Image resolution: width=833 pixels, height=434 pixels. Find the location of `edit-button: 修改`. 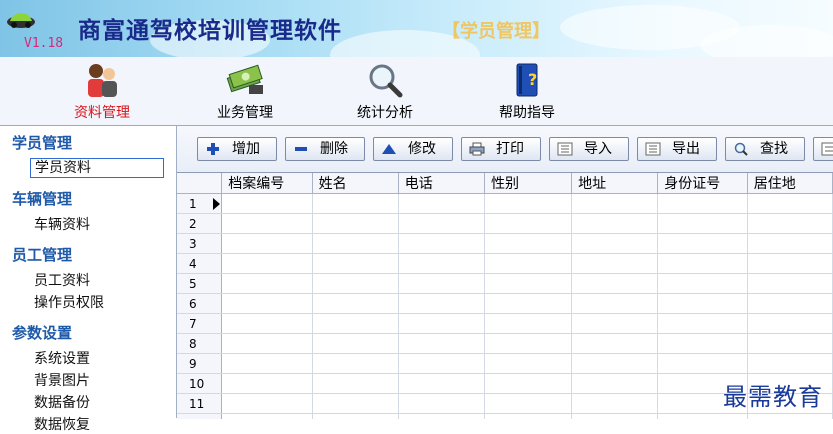

edit-button: 修改 is located at coordinates (413, 149).